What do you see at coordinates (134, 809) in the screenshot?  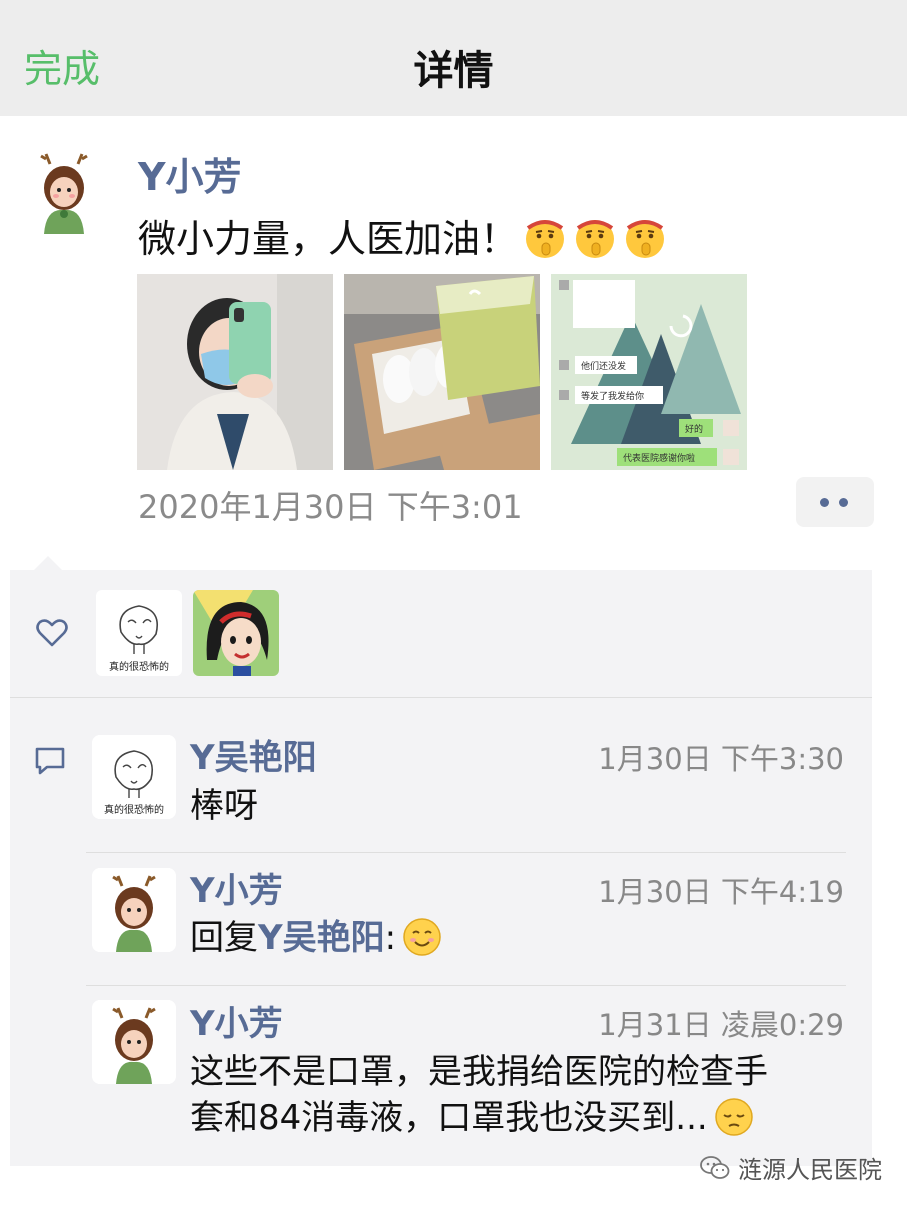 I see `comment-avatar-caption: 真的很恐怖的` at bounding box center [134, 809].